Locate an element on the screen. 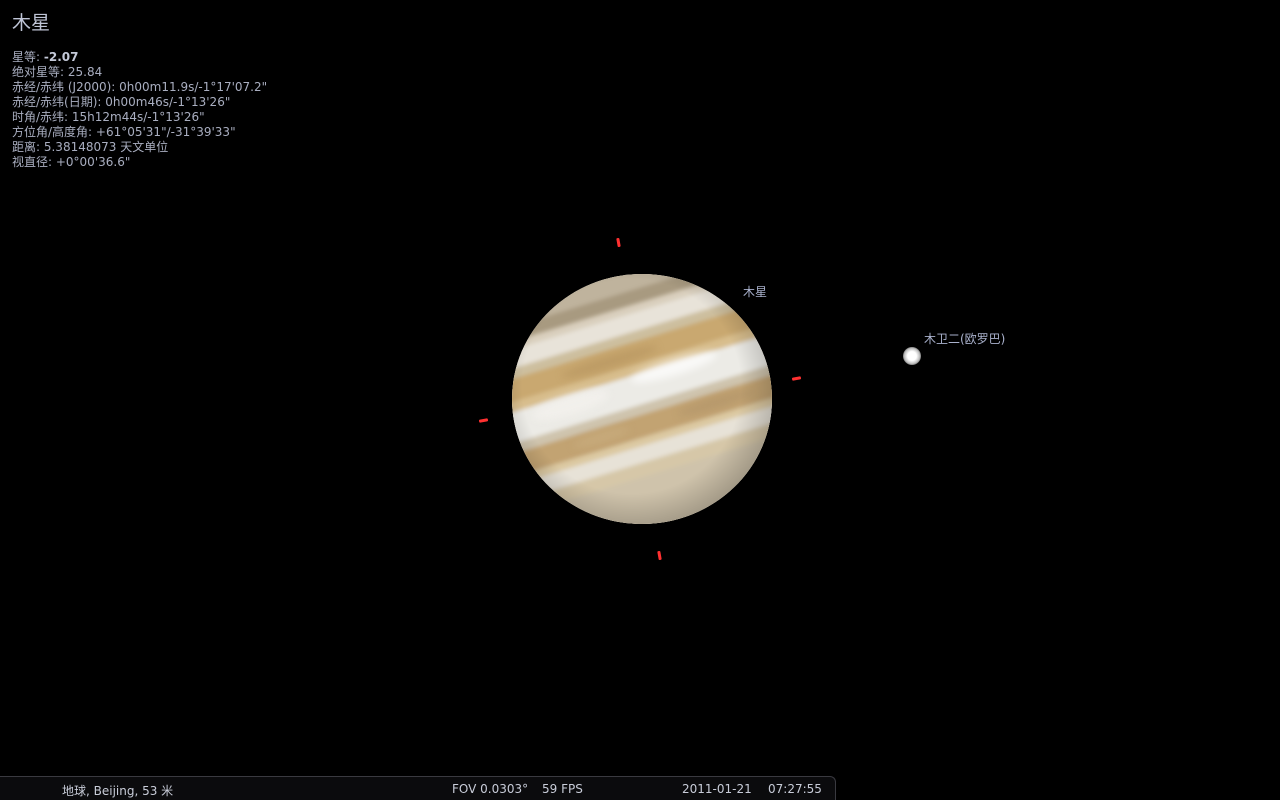  selection-marker-bottom is located at coordinates (659, 555).